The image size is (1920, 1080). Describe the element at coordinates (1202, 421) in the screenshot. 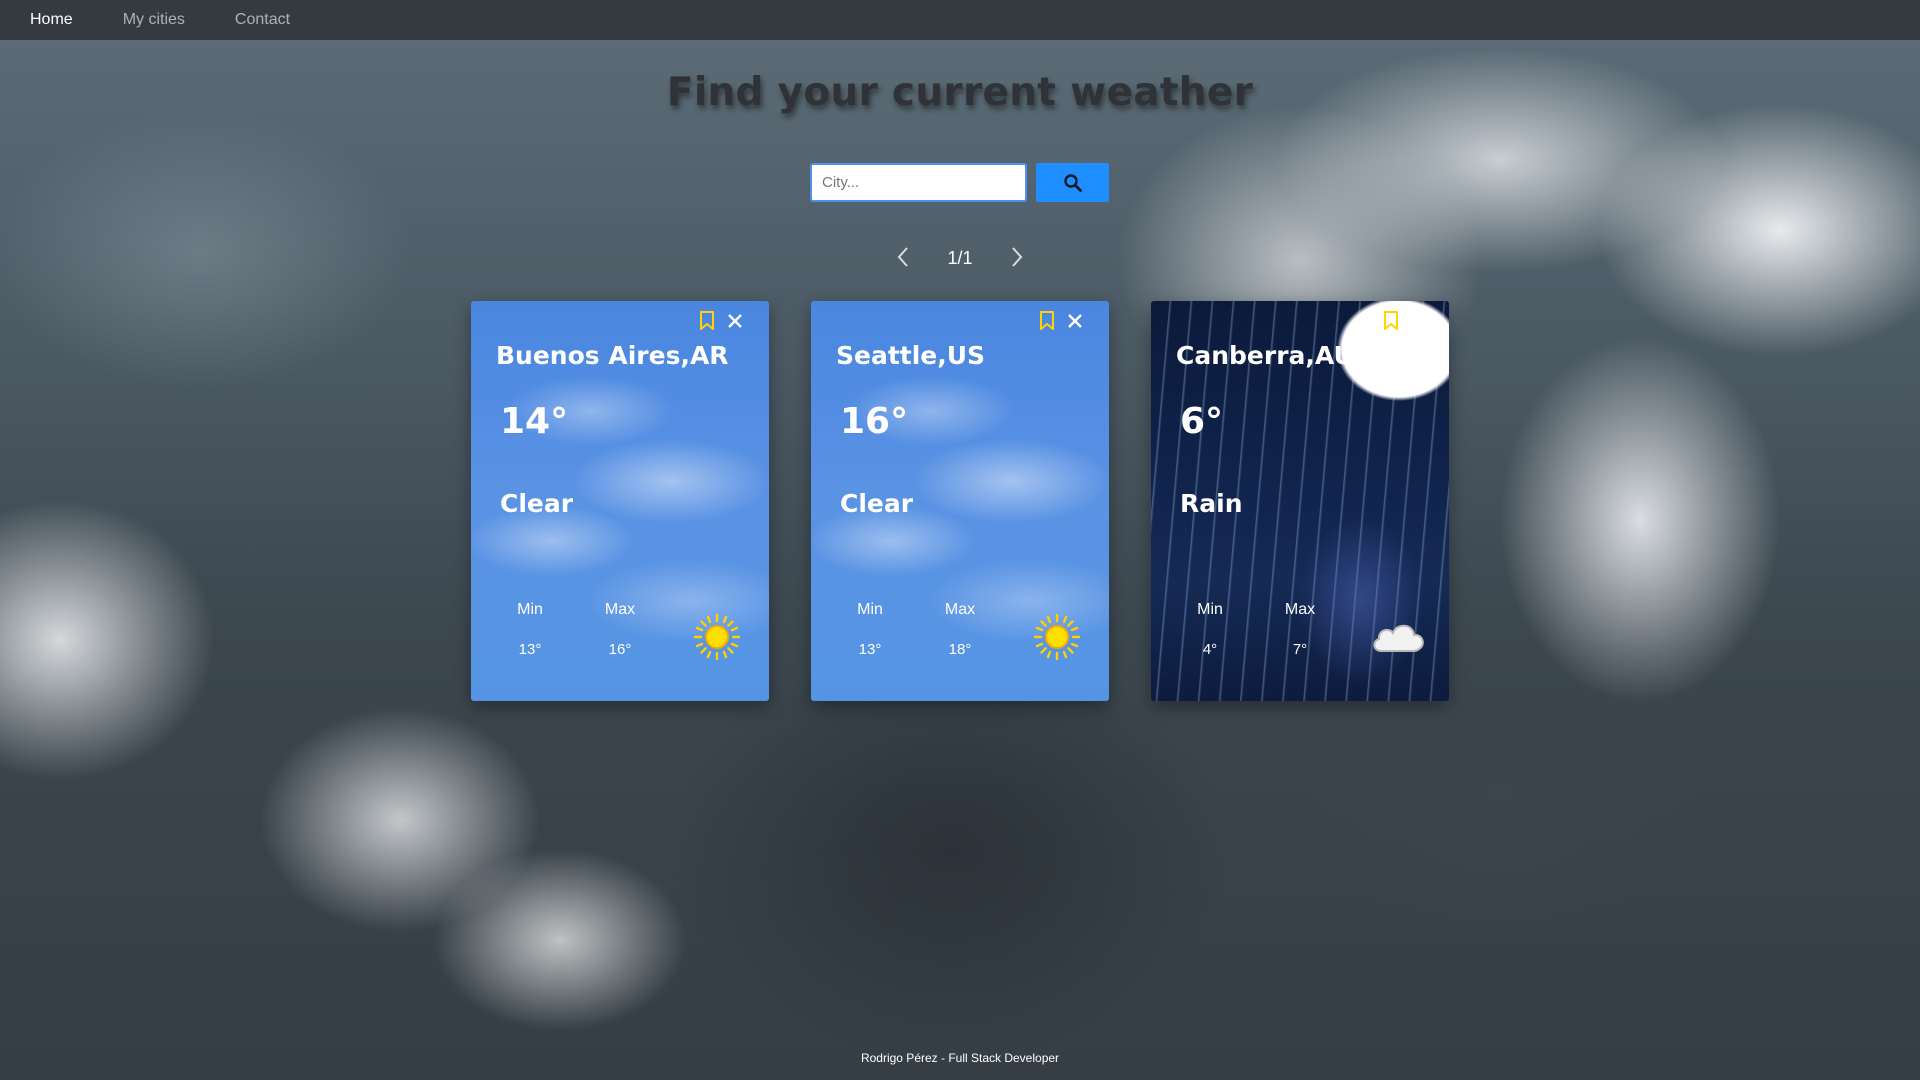

I see `card-temperature: 6°` at that location.